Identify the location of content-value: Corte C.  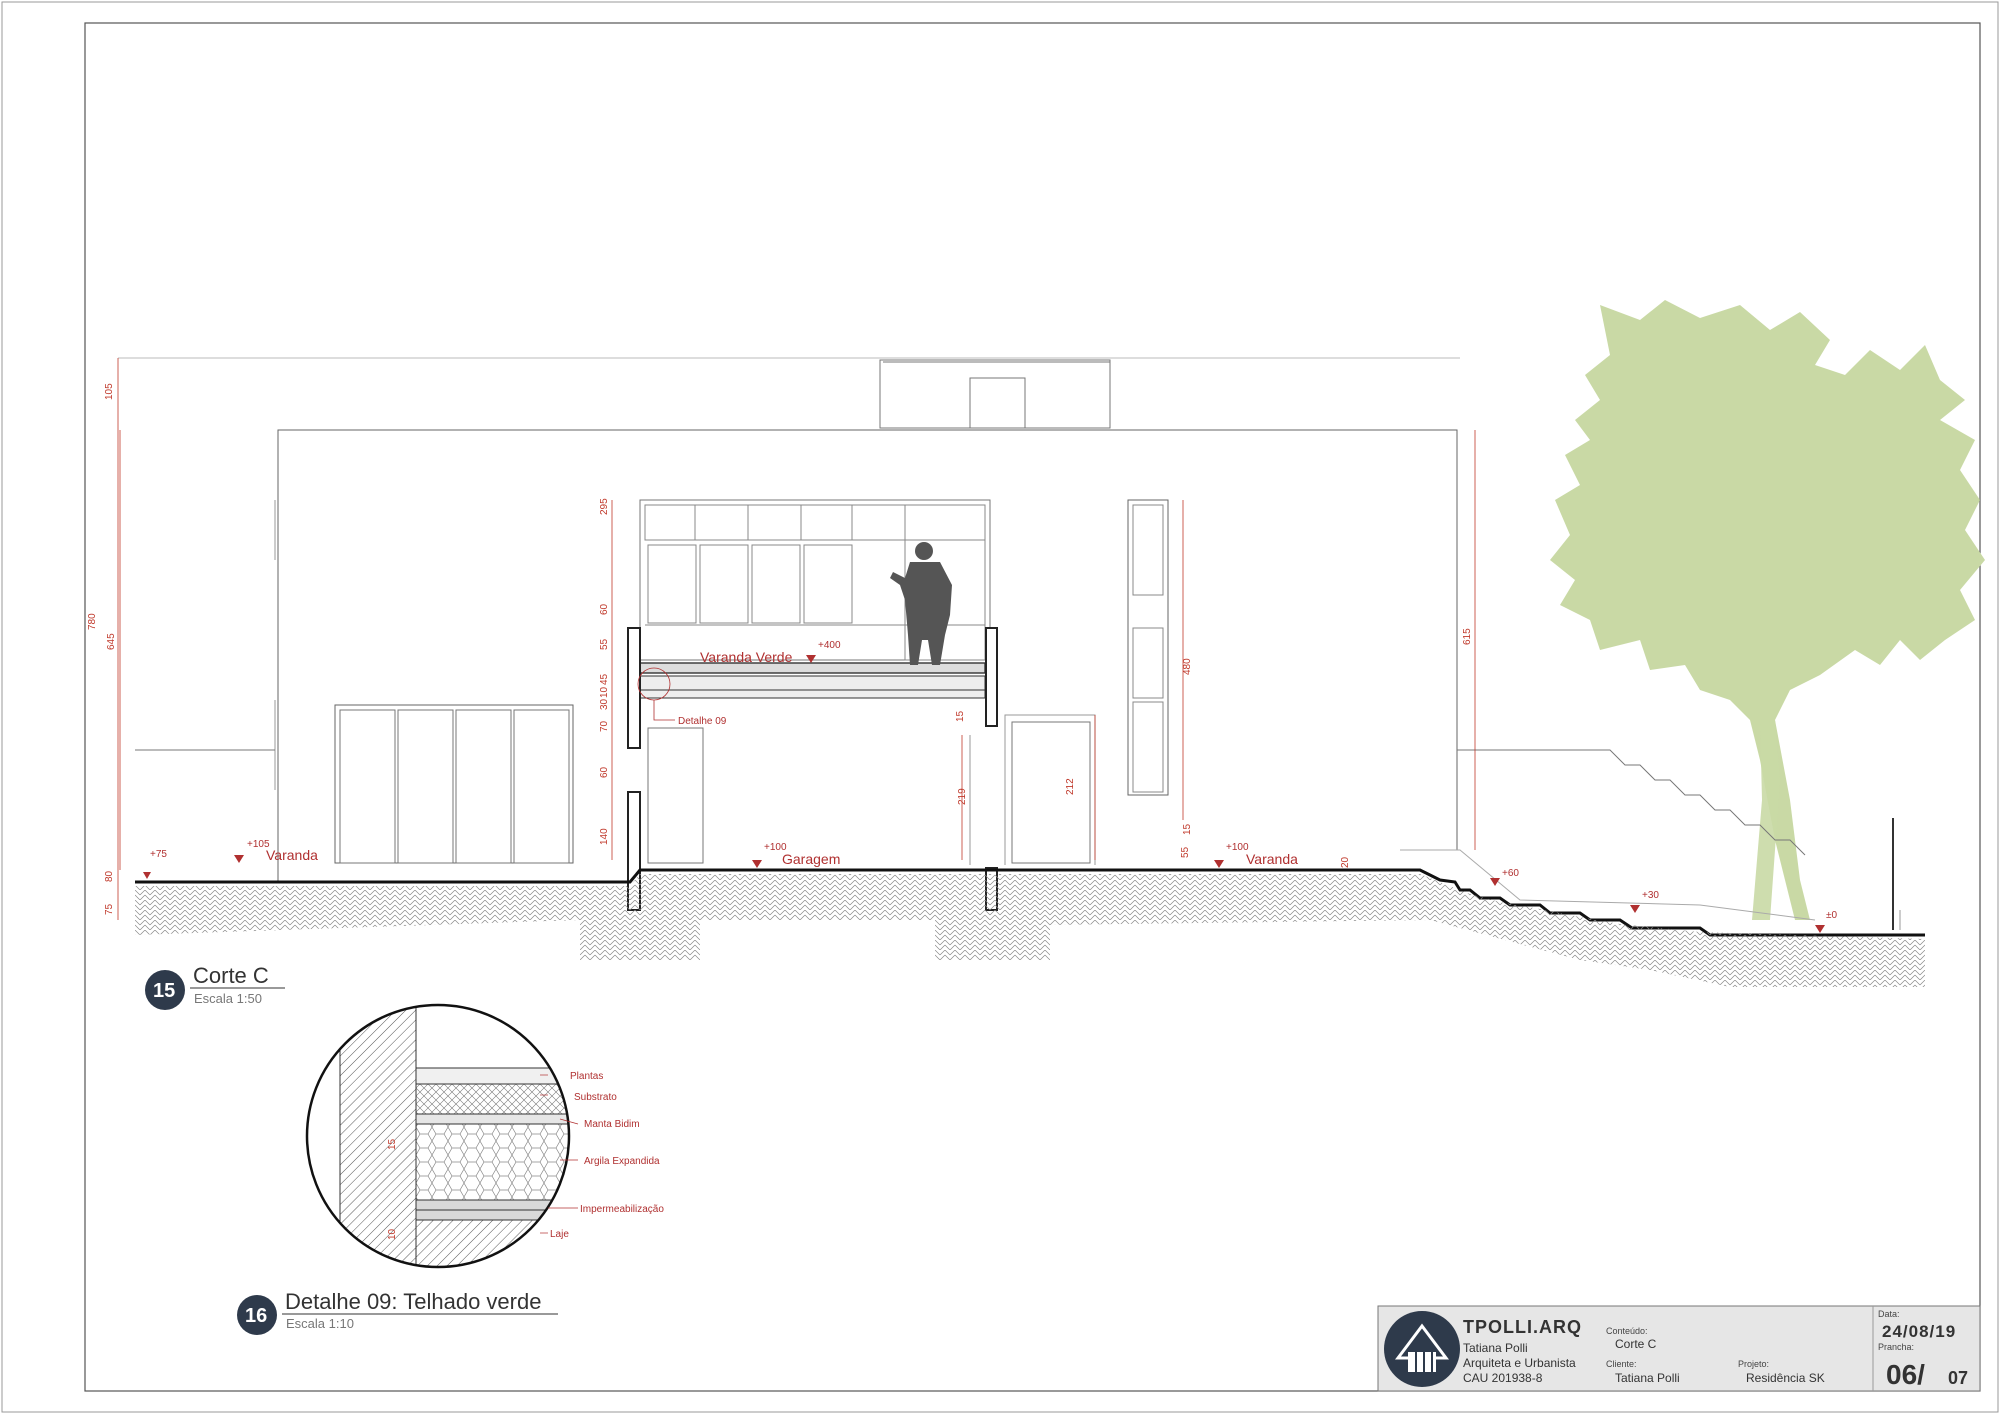
(1636, 1344).